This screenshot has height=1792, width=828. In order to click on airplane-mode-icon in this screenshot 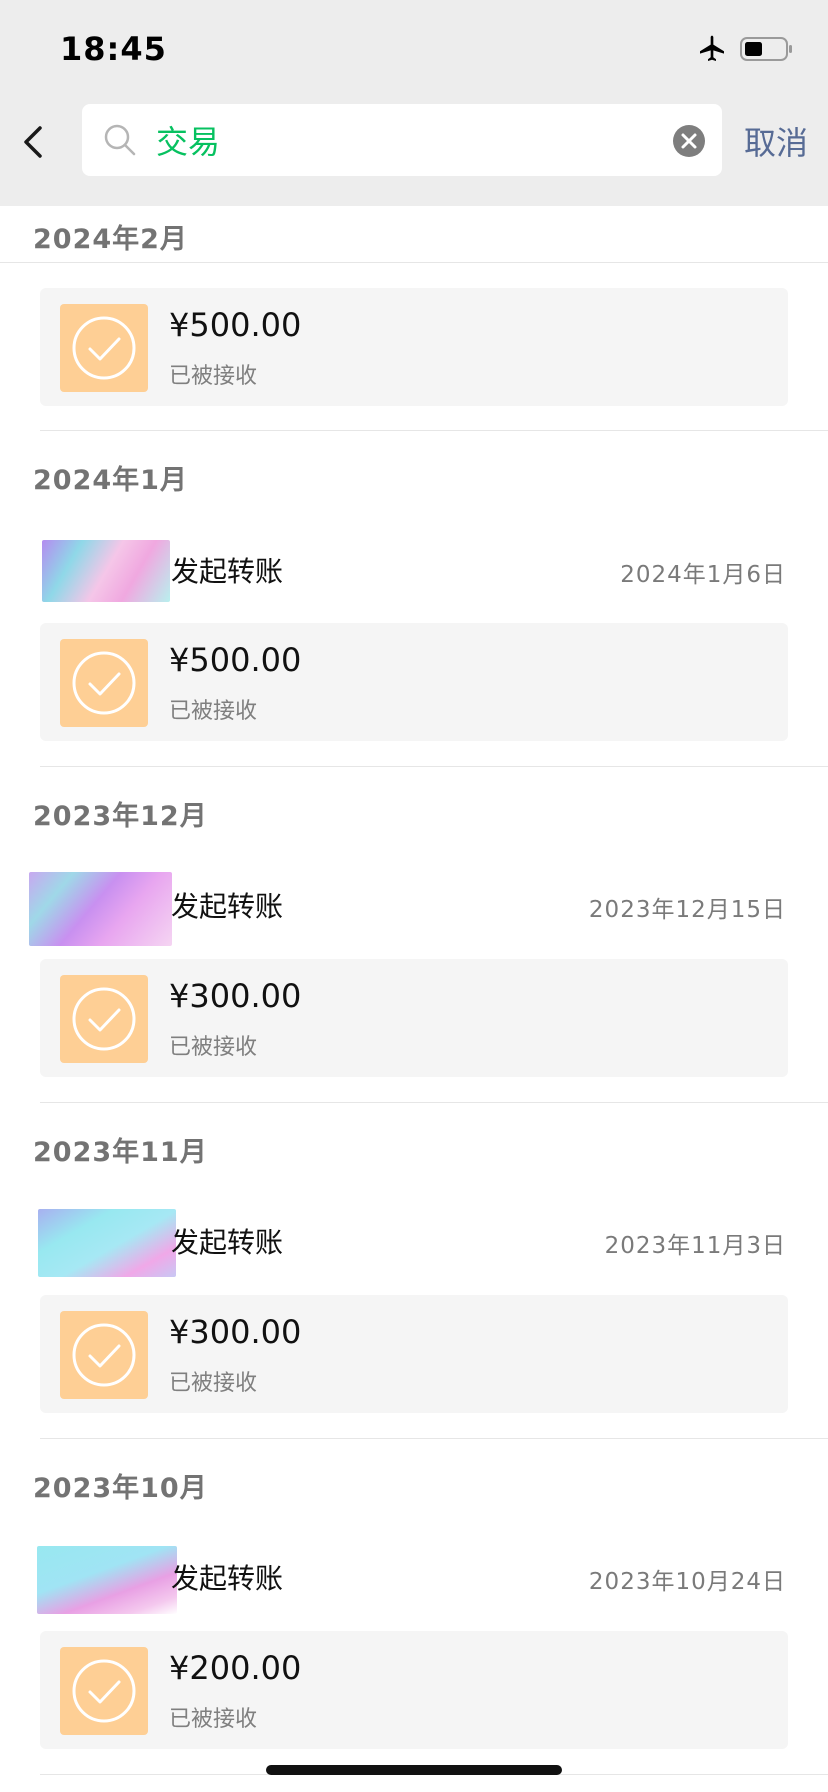, I will do `click(712, 48)`.